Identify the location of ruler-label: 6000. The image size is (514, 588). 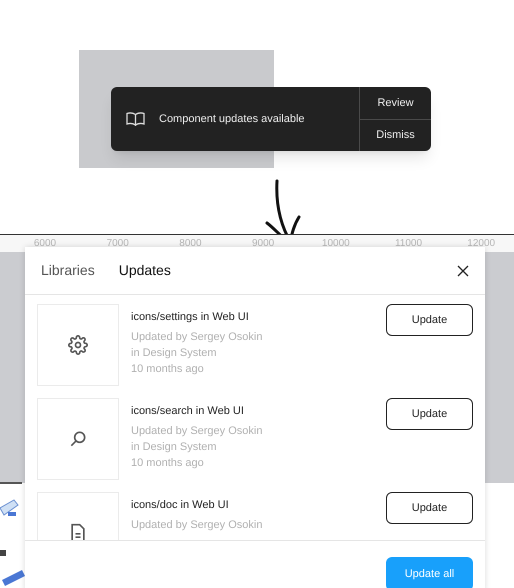
(45, 244).